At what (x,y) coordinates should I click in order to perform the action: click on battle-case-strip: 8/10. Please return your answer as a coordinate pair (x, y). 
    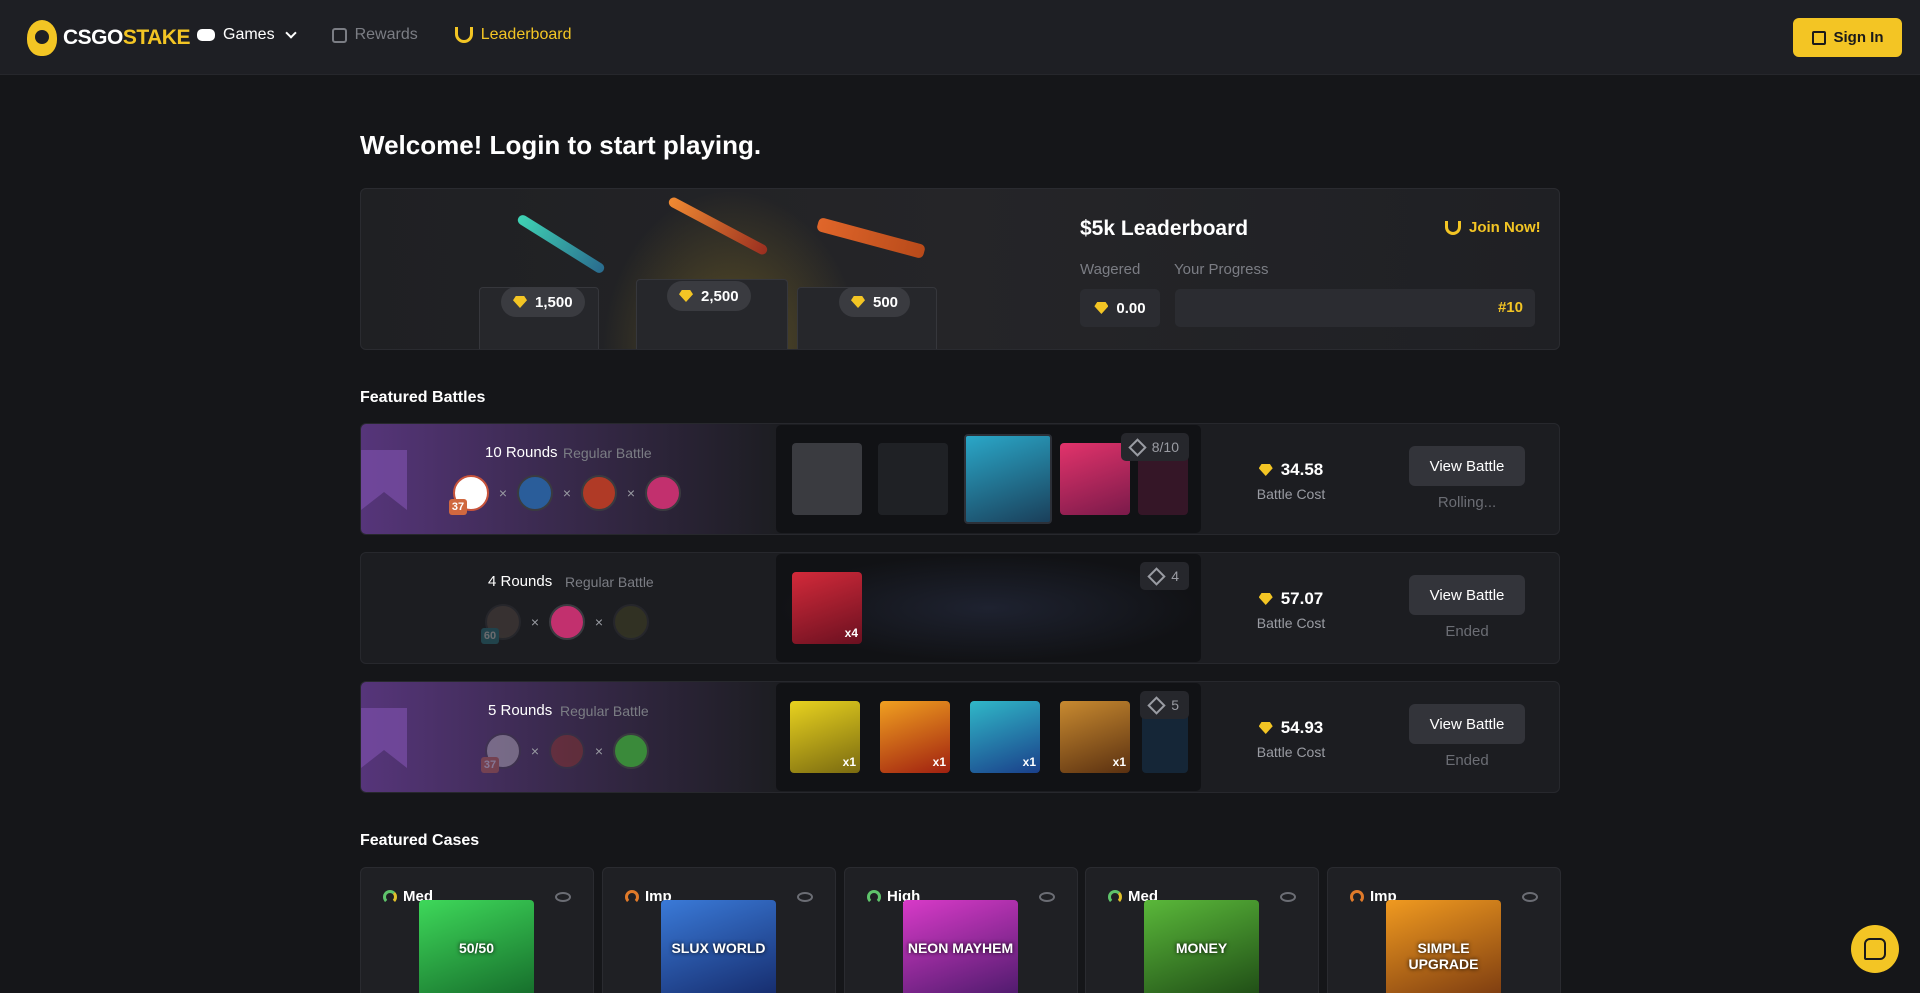
    Looking at the image, I should click on (988, 479).